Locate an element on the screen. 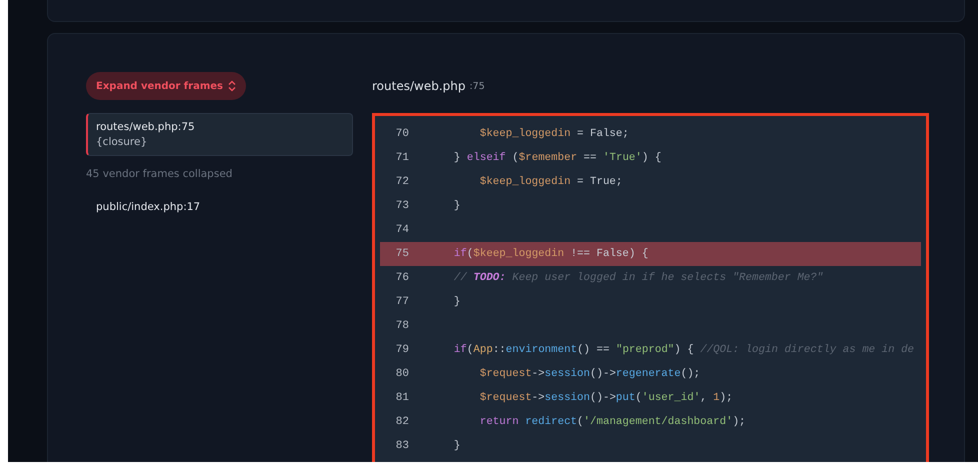 This screenshot has width=978, height=469. line-number: 81 is located at coordinates (401, 398).